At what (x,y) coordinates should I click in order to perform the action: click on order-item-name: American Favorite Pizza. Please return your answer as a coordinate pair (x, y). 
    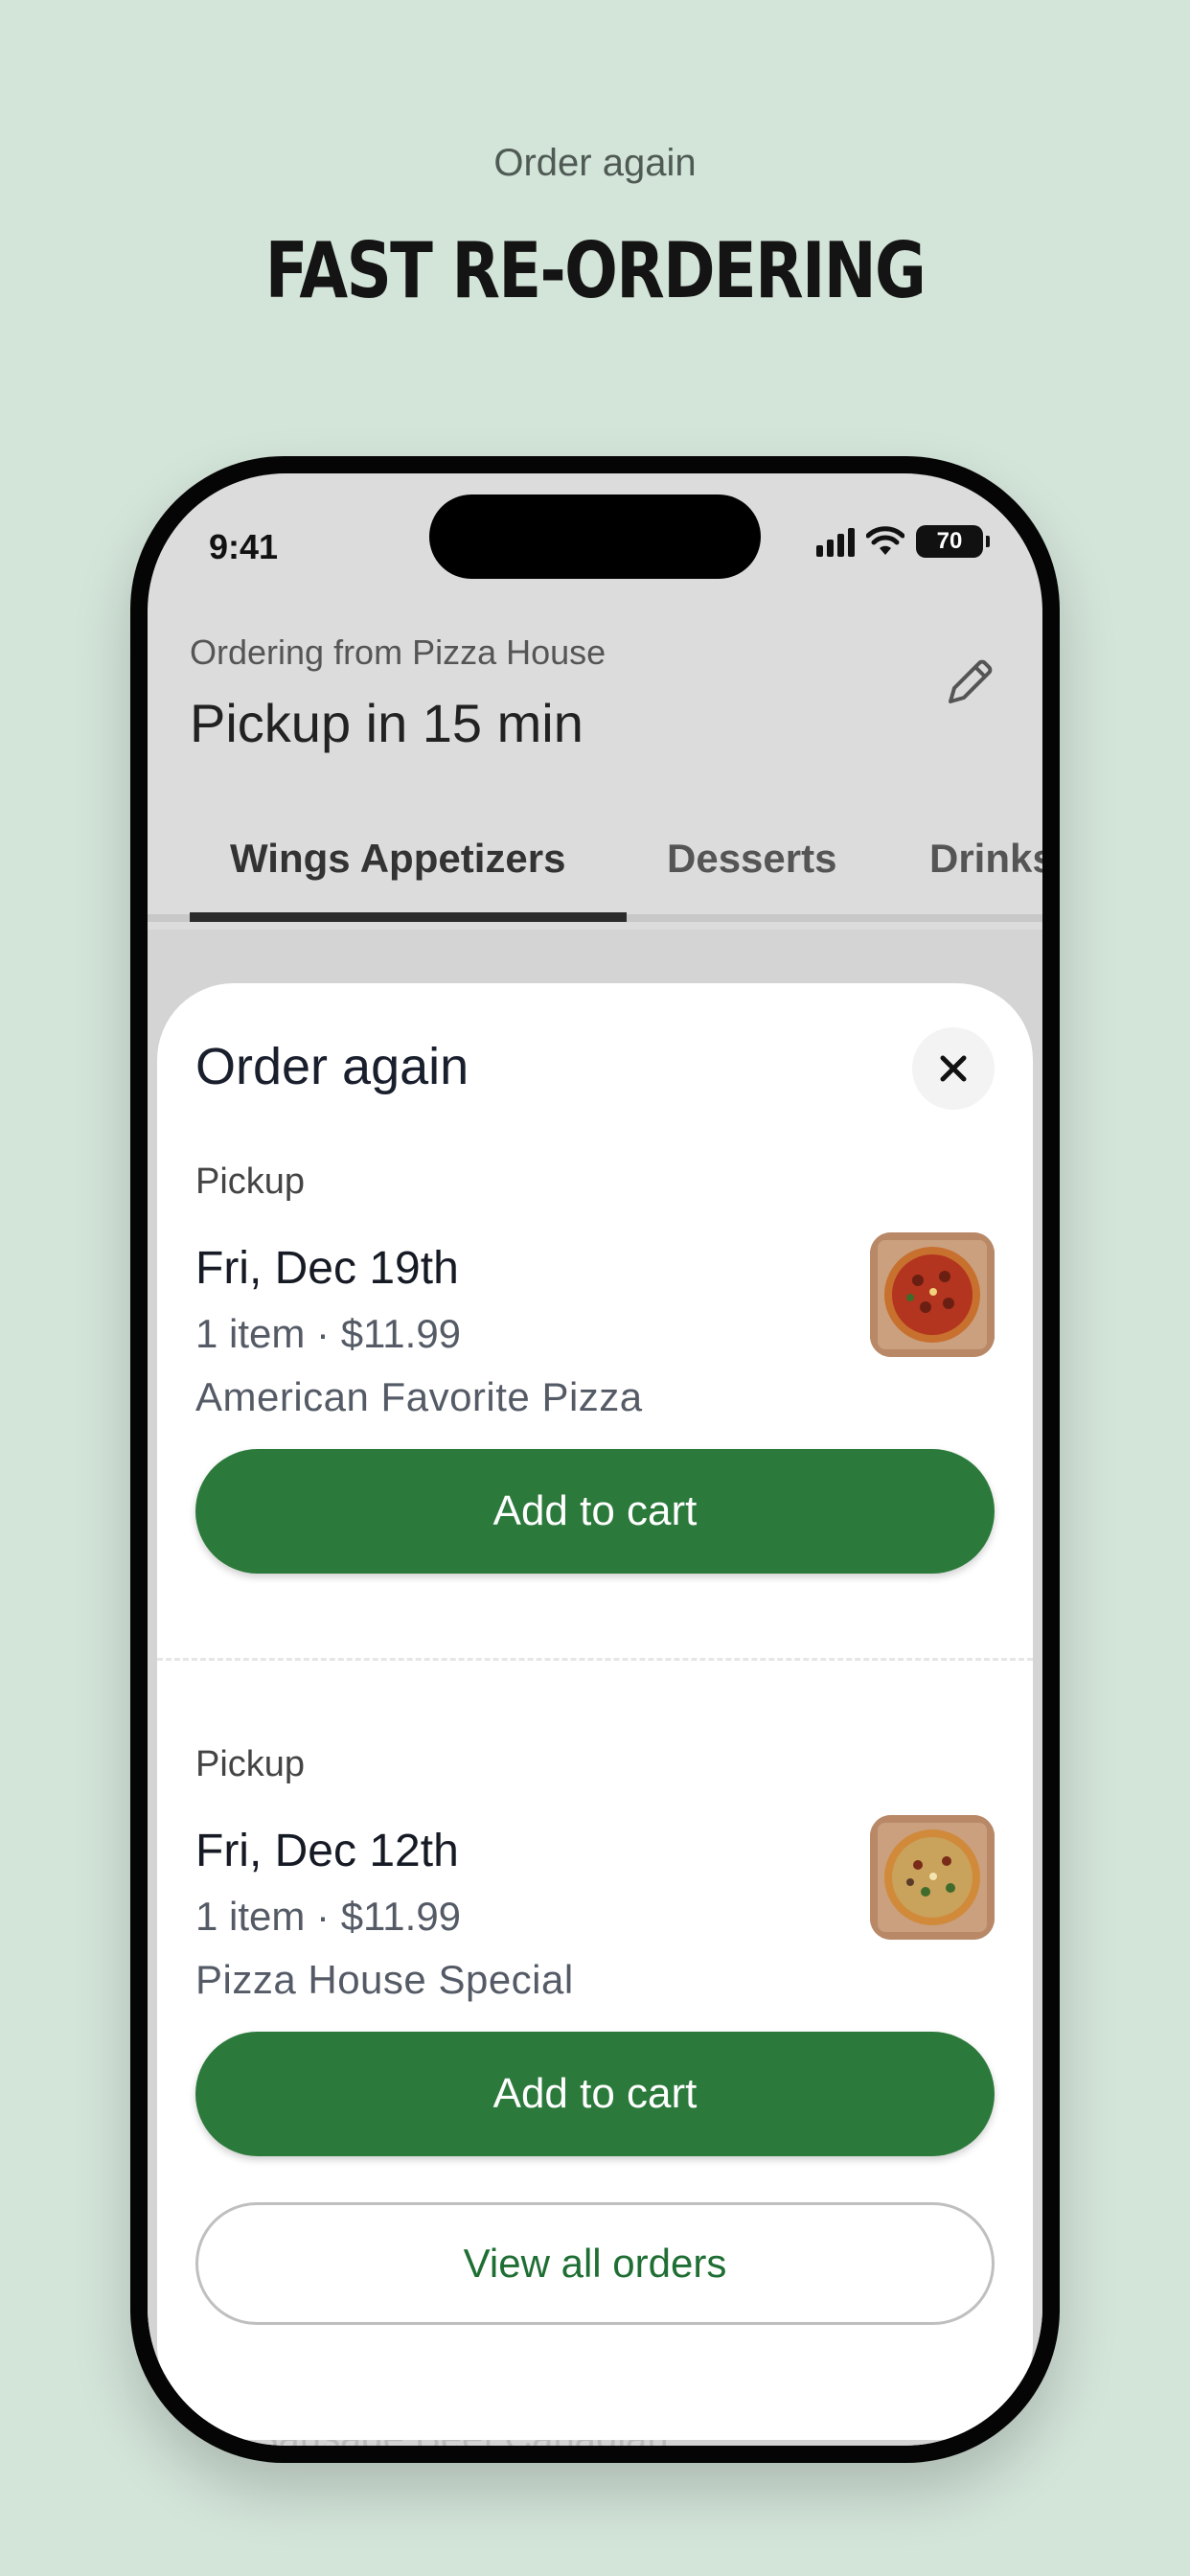
    Looking at the image, I should click on (419, 1396).